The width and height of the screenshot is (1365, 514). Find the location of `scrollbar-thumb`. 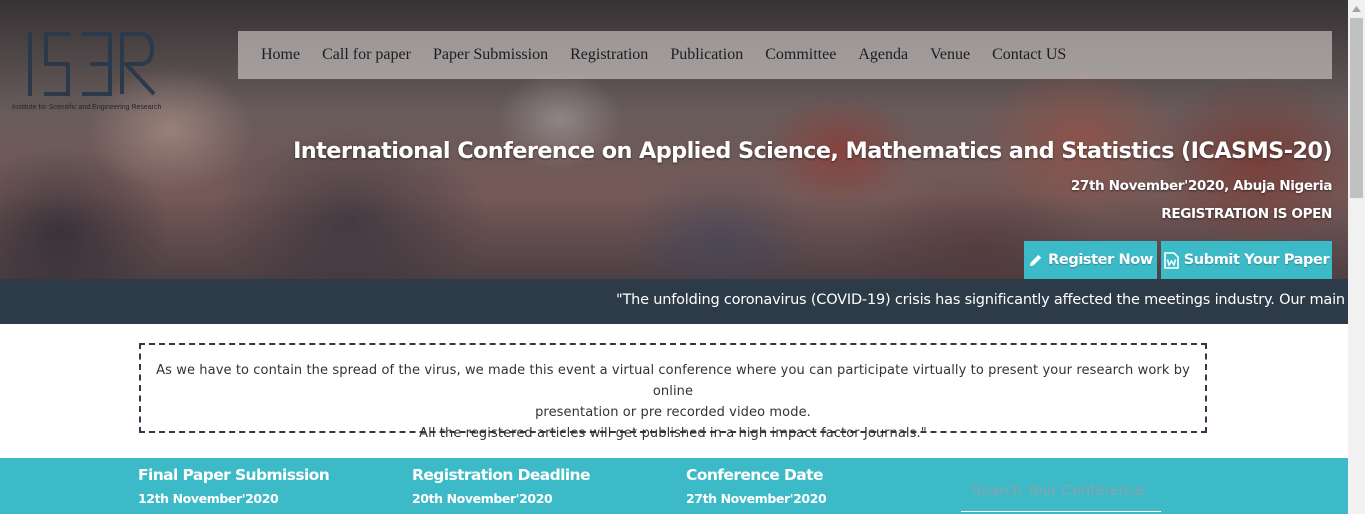

scrollbar-thumb is located at coordinates (1356, 108).